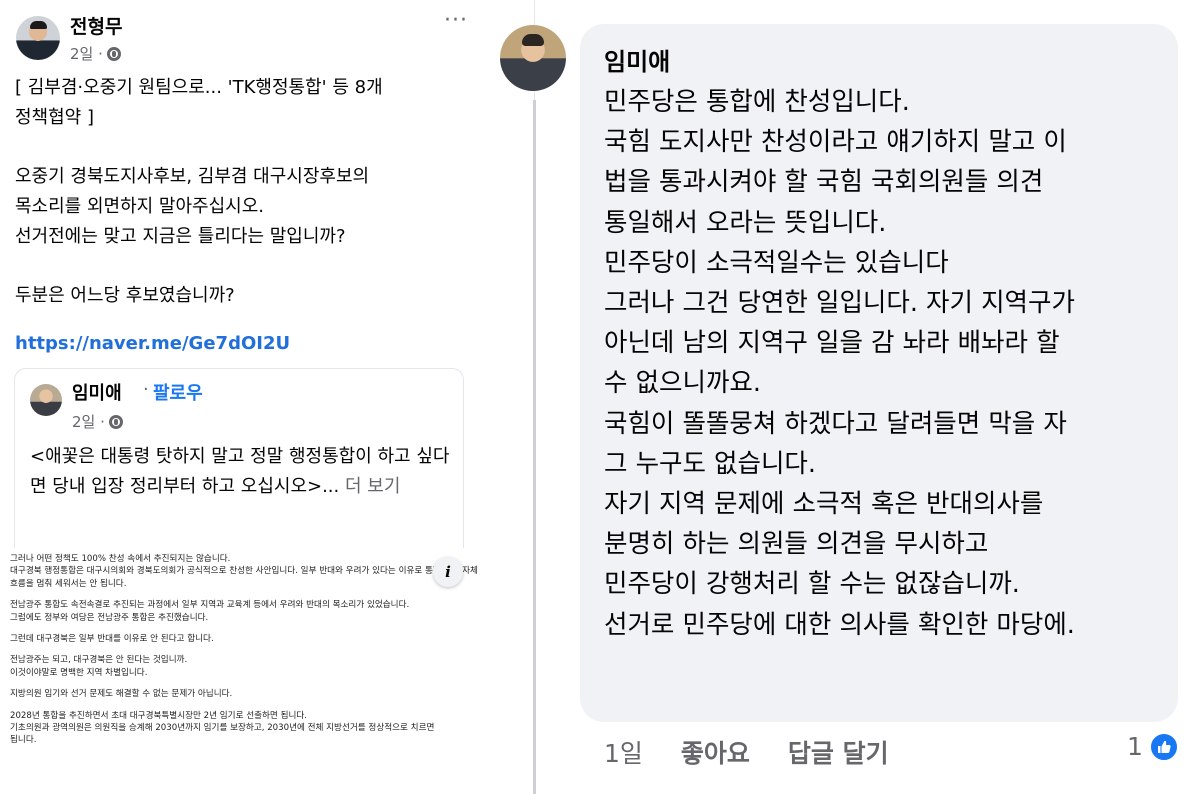 This screenshot has height=794, width=1200. Describe the element at coordinates (86, 53) in the screenshot. I see `post-time: 2일 ·` at that location.